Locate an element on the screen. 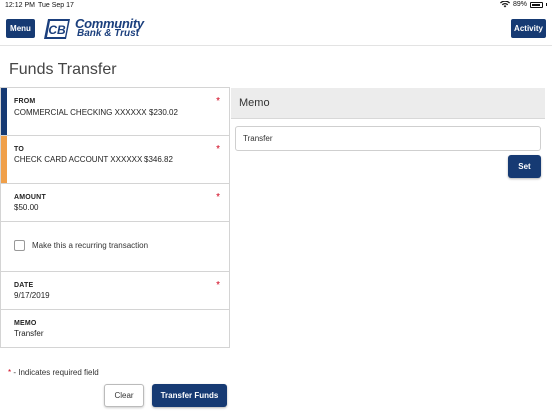  to-stripe is located at coordinates (4, 159).